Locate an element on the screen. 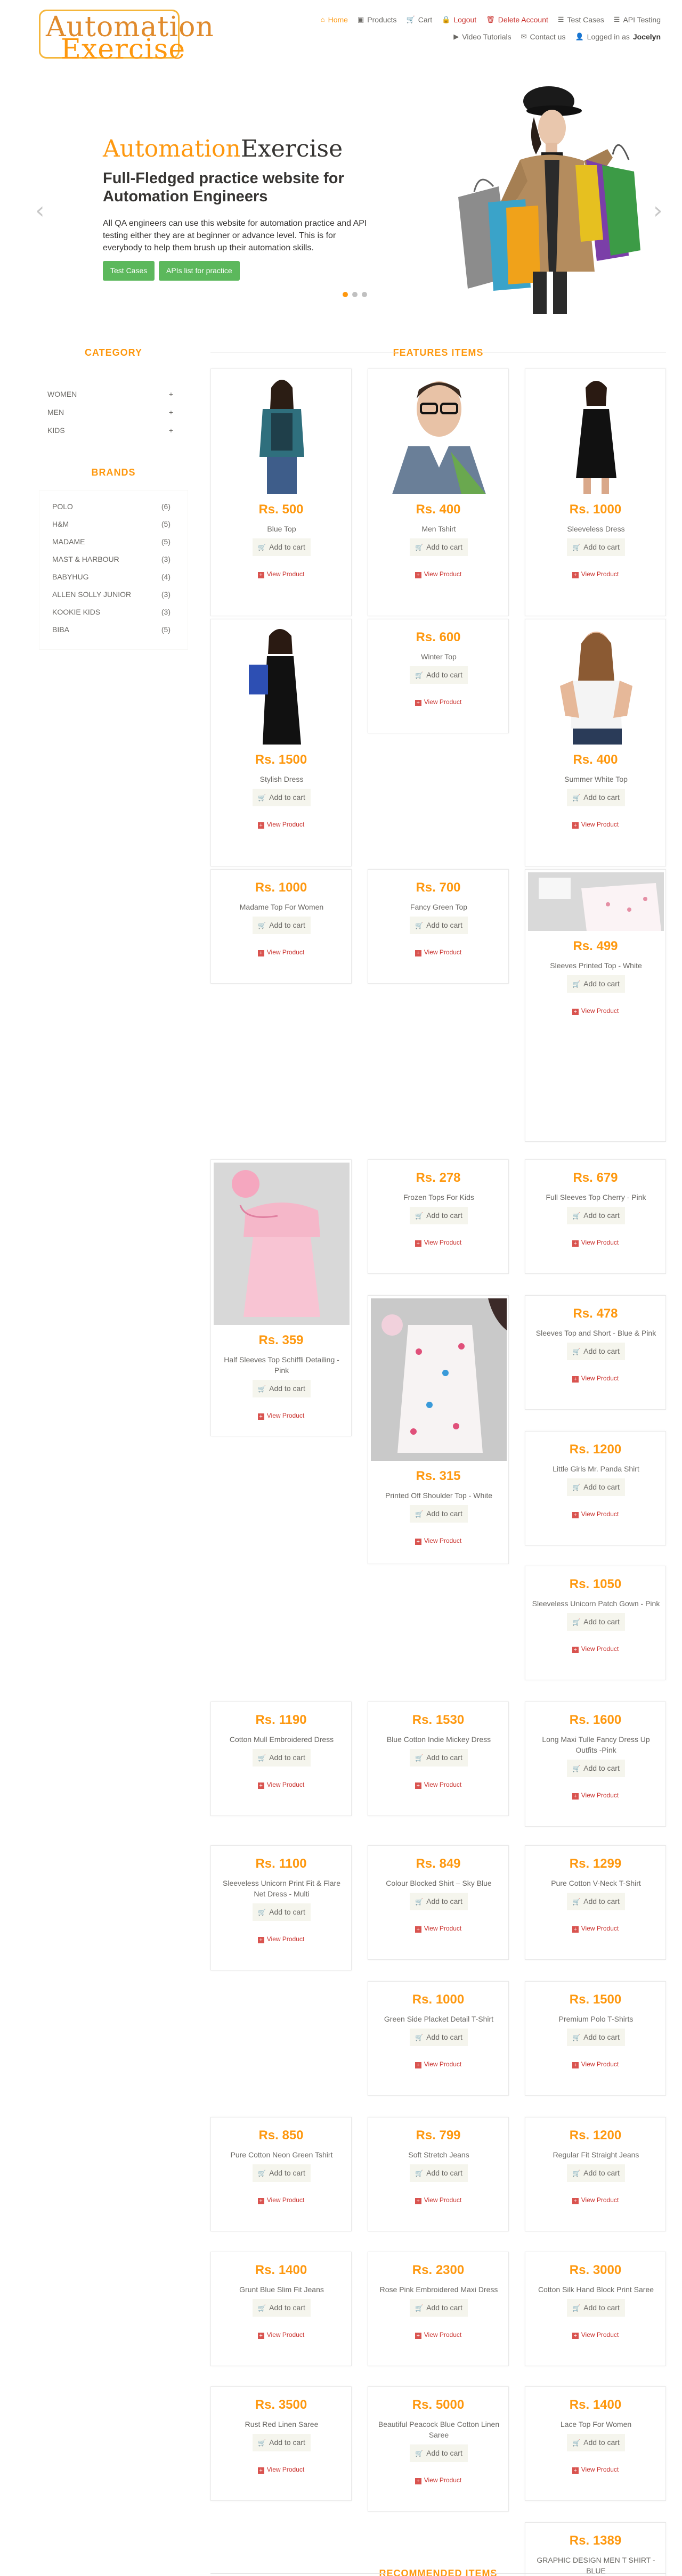  brand-item: MADAME (5) is located at coordinates (111, 541).